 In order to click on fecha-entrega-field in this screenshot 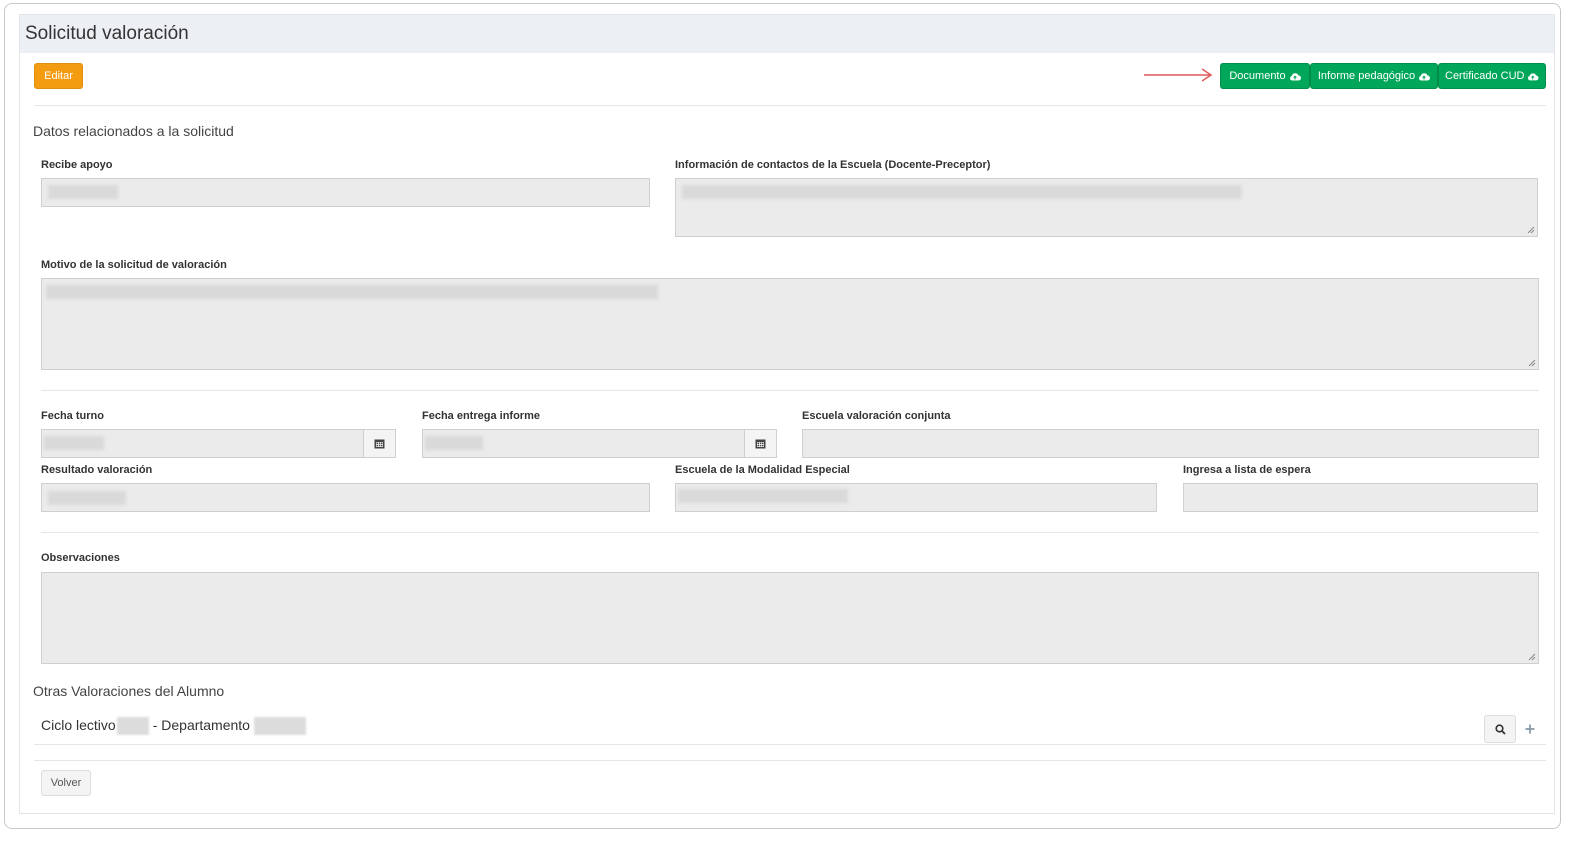, I will do `click(583, 443)`.